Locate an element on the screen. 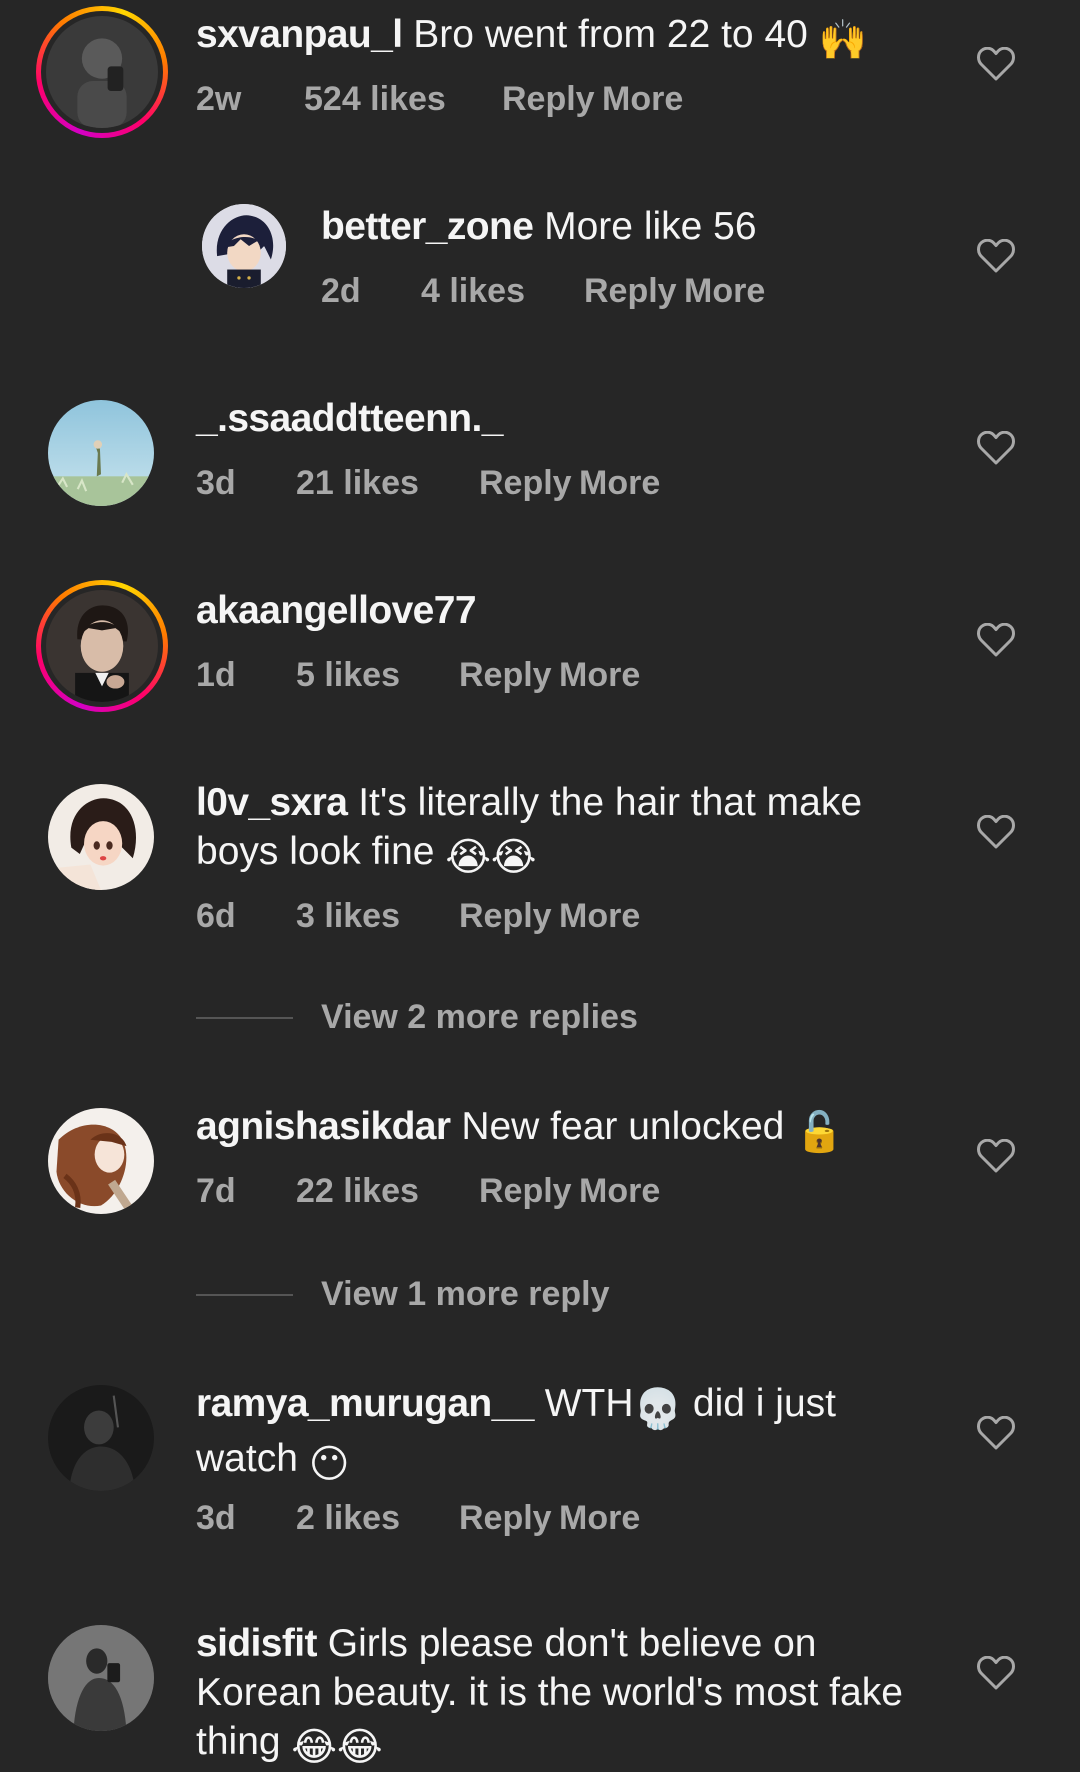 The height and width of the screenshot is (1772, 1080). comment-text: ramya_murugan__ WTH💀 did i just watch 😶 is located at coordinates (566, 1434).